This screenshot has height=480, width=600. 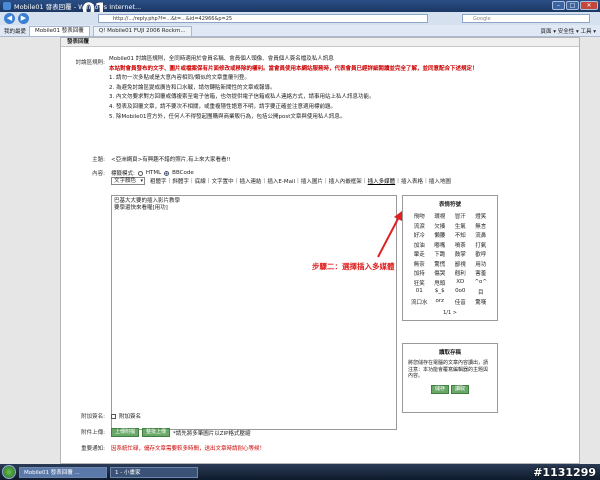 What do you see at coordinates (156, 432) in the screenshot?
I see `batch-upload-button: 整批上傳` at bounding box center [156, 432].